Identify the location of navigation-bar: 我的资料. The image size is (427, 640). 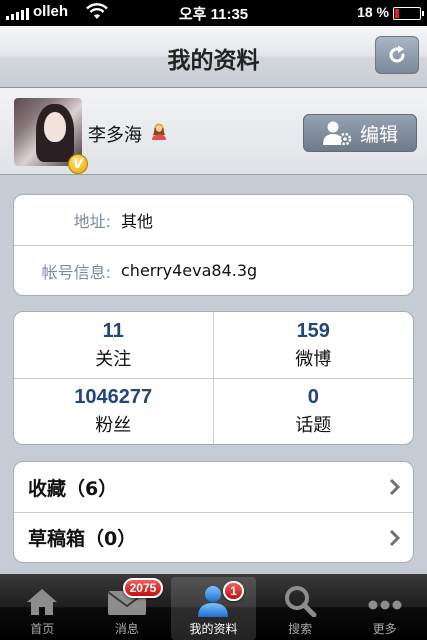
(213, 57).